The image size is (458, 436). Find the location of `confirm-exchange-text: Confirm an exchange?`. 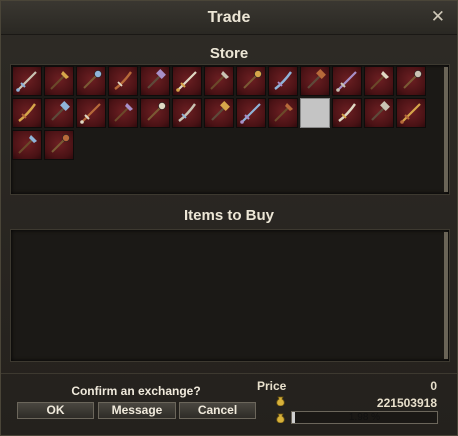

confirm-exchange-text: Confirm an exchange? is located at coordinates (136, 391).